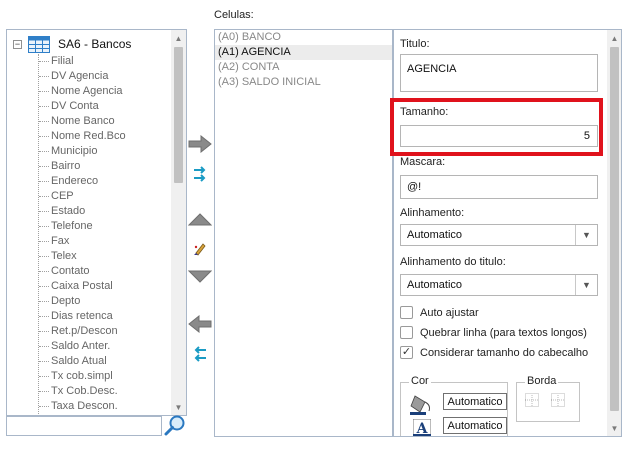 The height and width of the screenshot is (452, 630). What do you see at coordinates (415, 44) in the screenshot?
I see `titulo-label: Titulo:` at bounding box center [415, 44].